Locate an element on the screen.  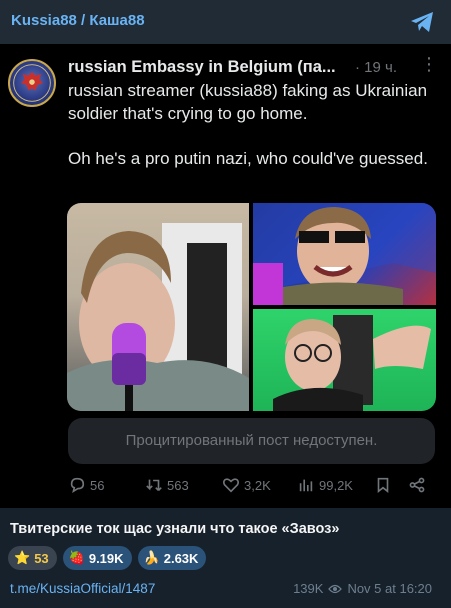
eagle-emblem-icon is located at coordinates (32, 83).